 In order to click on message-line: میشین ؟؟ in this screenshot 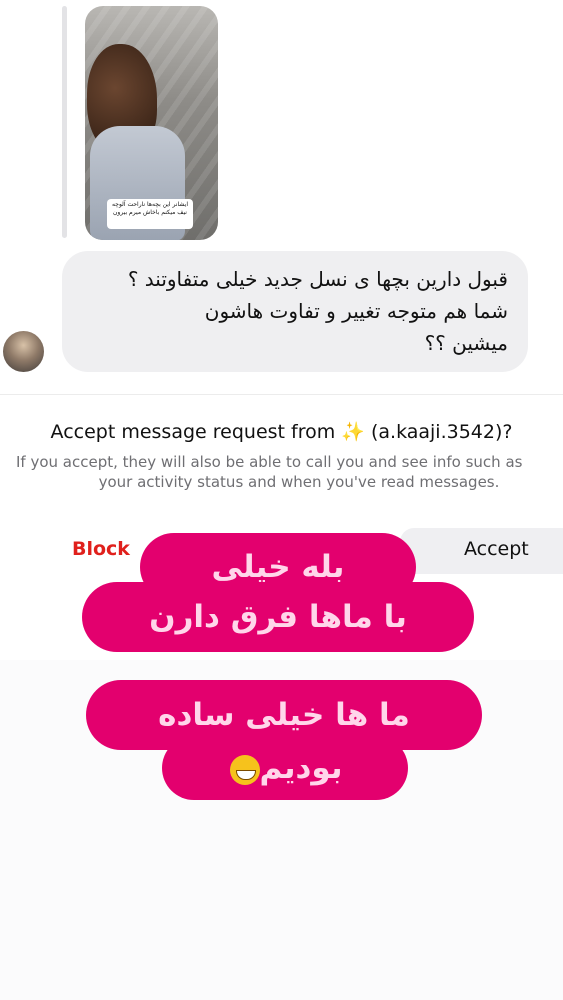, I will do `click(466, 343)`.